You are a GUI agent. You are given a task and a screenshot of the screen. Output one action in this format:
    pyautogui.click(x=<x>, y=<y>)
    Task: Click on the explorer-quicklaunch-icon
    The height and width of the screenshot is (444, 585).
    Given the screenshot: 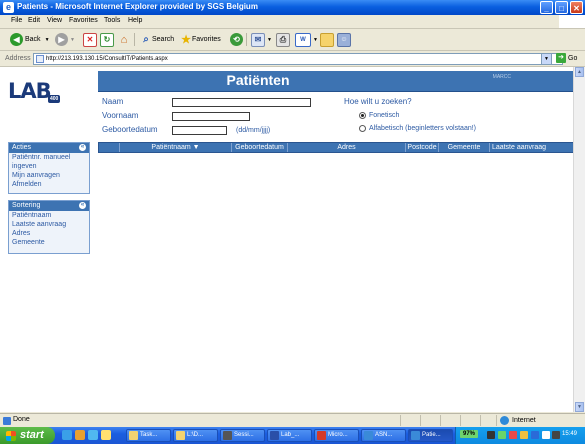 What is the action you would take?
    pyautogui.click(x=106, y=435)
    